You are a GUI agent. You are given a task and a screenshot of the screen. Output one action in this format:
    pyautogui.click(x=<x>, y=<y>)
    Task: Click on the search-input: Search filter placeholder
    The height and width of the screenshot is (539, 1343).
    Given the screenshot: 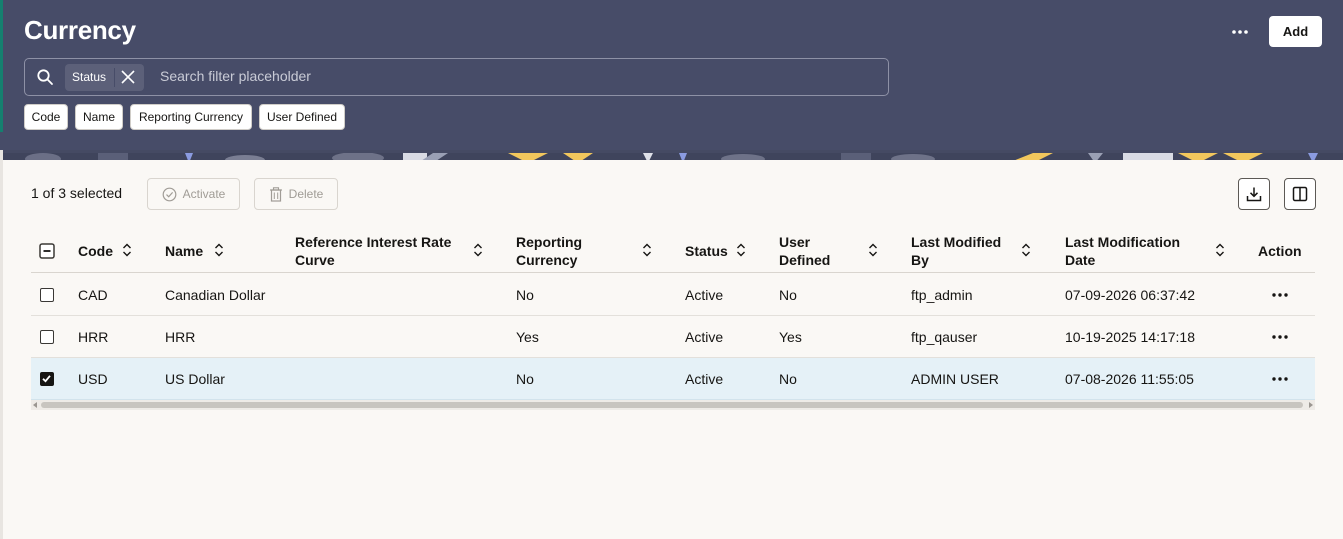 What is the action you would take?
    pyautogui.click(x=235, y=76)
    